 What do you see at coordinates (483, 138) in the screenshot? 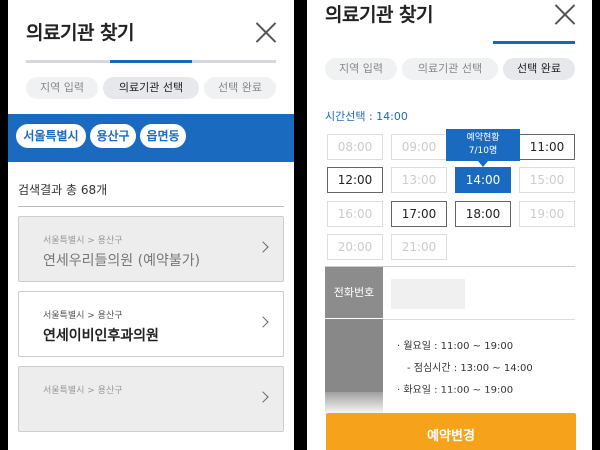
I see `tooltip-title: 예약현황` at bounding box center [483, 138].